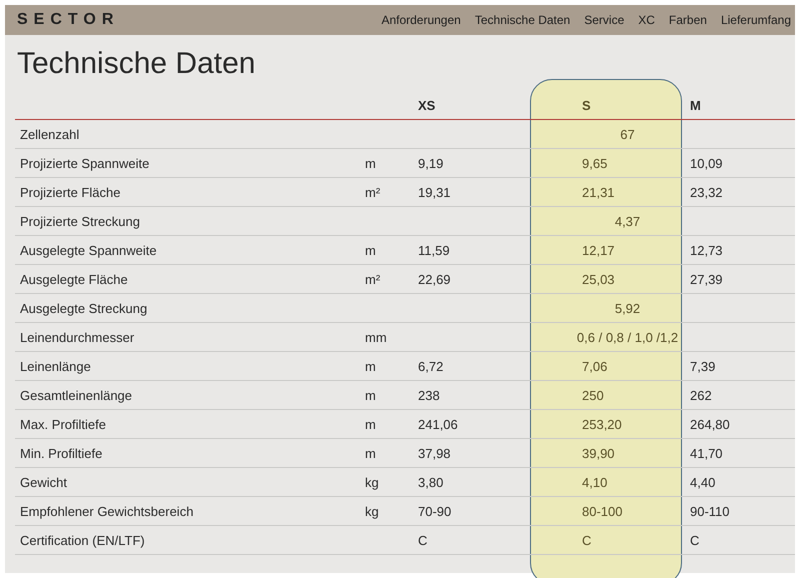 The image size is (800, 578). Describe the element at coordinates (703, 366) in the screenshot. I see `table-cell: 7,39` at that location.